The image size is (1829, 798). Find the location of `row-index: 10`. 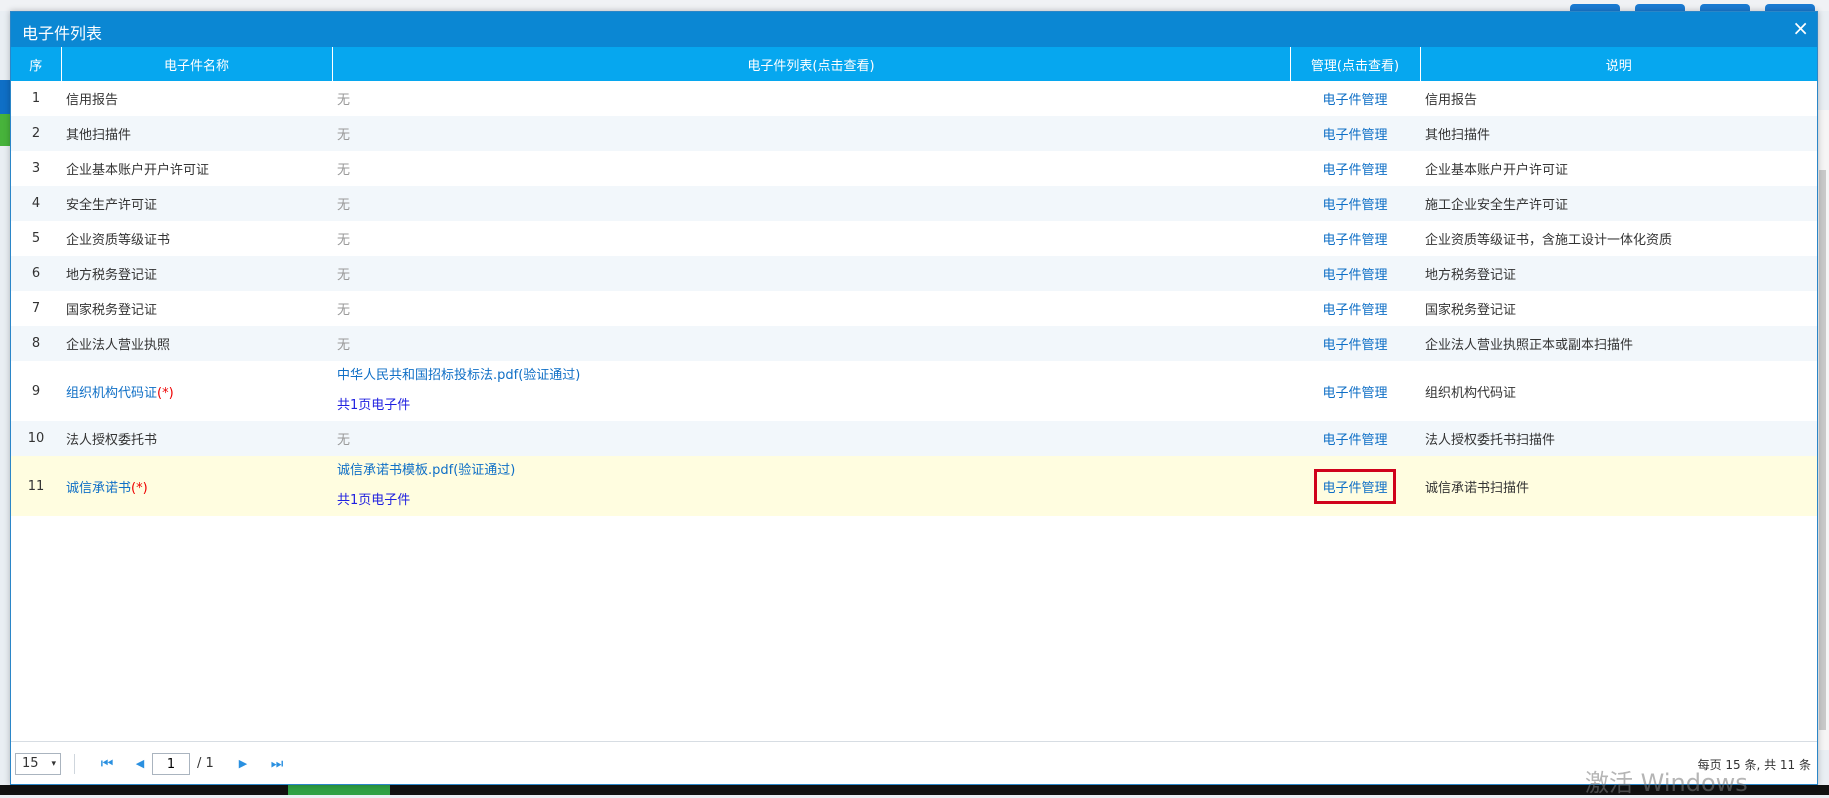

row-index: 10 is located at coordinates (36, 438).